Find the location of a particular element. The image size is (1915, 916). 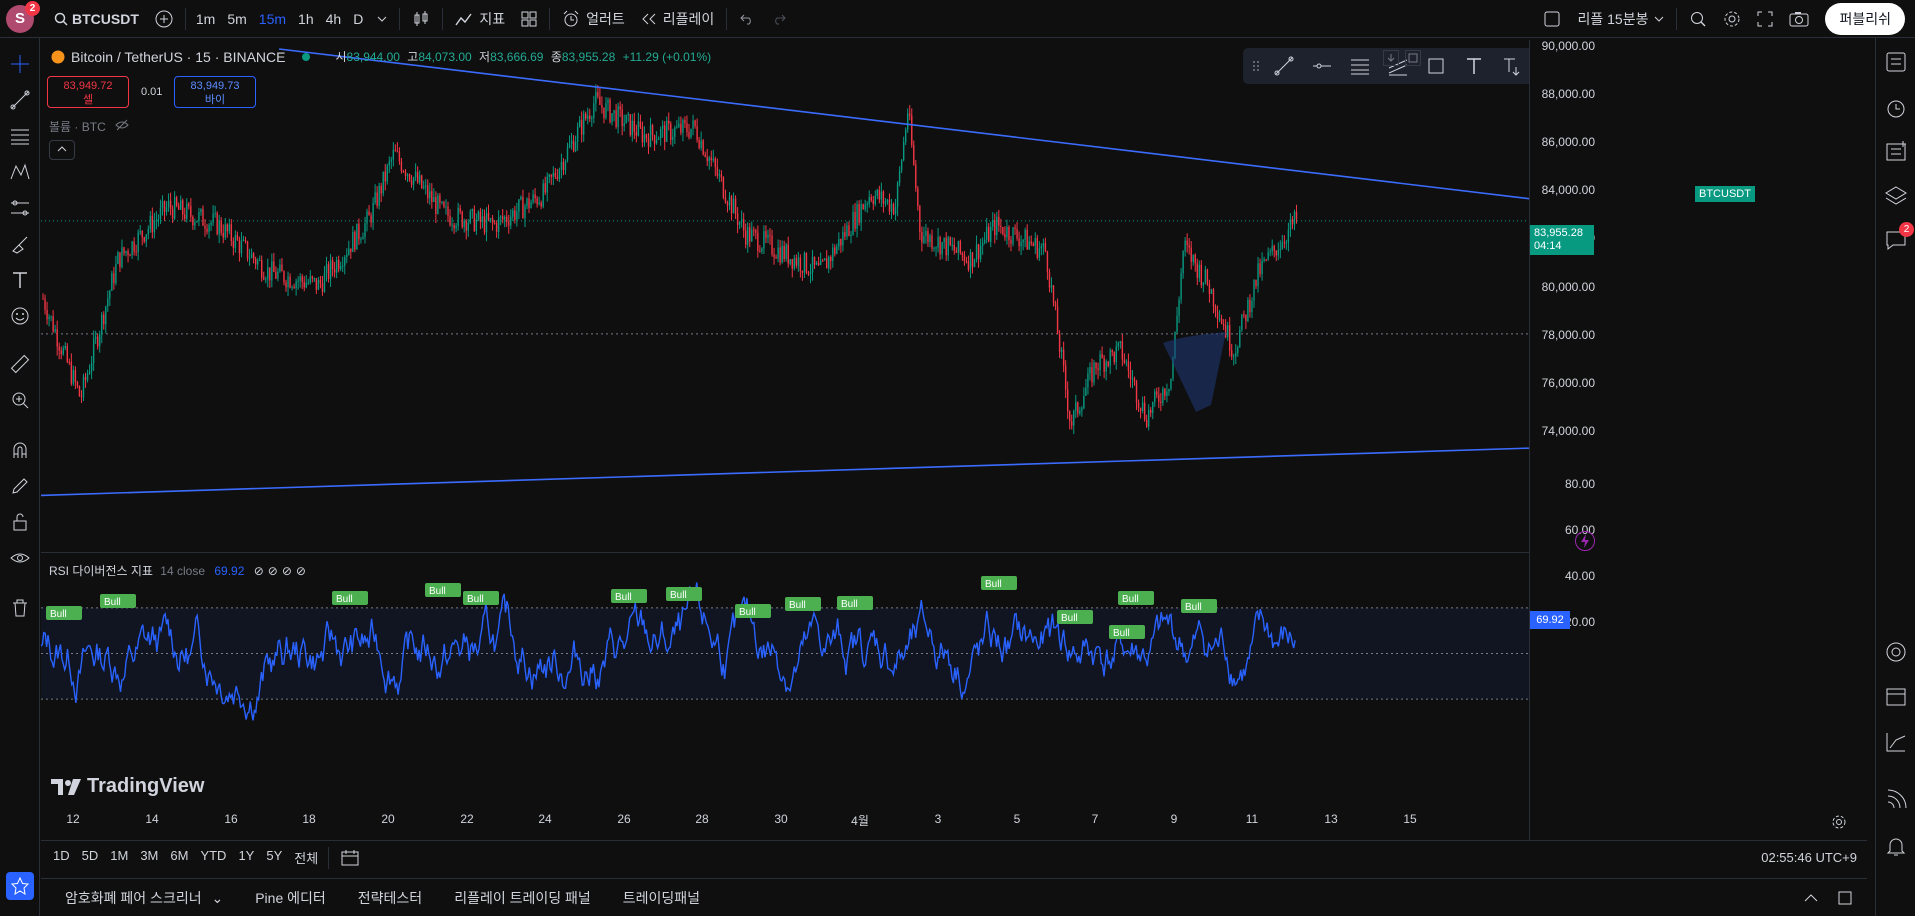

parallel-channel-icon is located at coordinates (1360, 66).